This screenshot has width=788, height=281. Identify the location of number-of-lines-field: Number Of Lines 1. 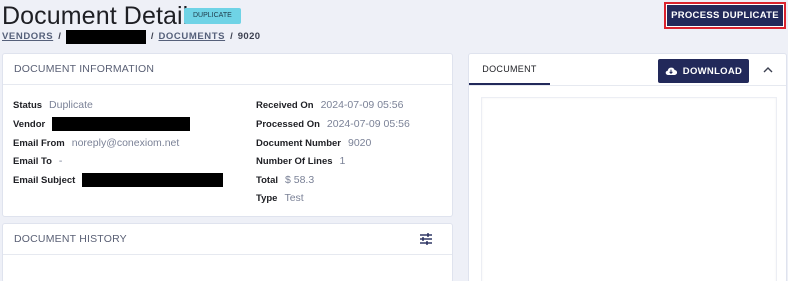
(300, 161).